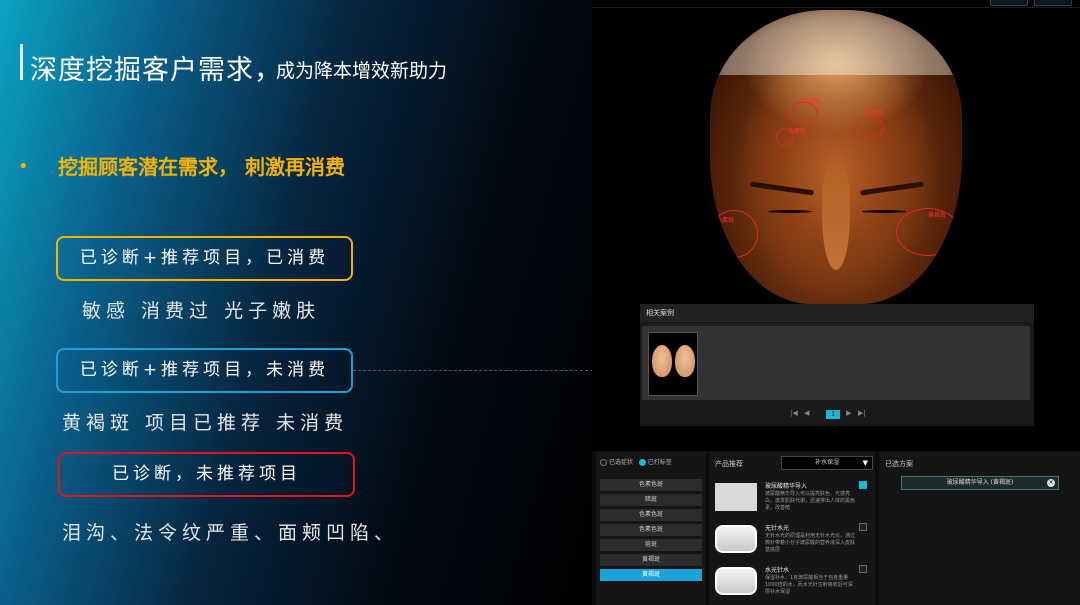 This screenshot has width=1080, height=605. Describe the element at coordinates (204, 370) in the screenshot. I see `card-not-consumed: 已诊断+推荐项目，未消费` at that location.